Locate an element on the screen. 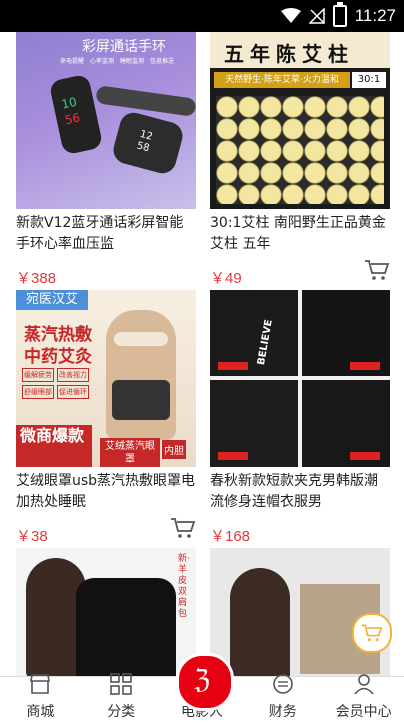 This screenshot has height=723, width=404. product-card: 新·羊皮双肩包 is located at coordinates (106, 612).